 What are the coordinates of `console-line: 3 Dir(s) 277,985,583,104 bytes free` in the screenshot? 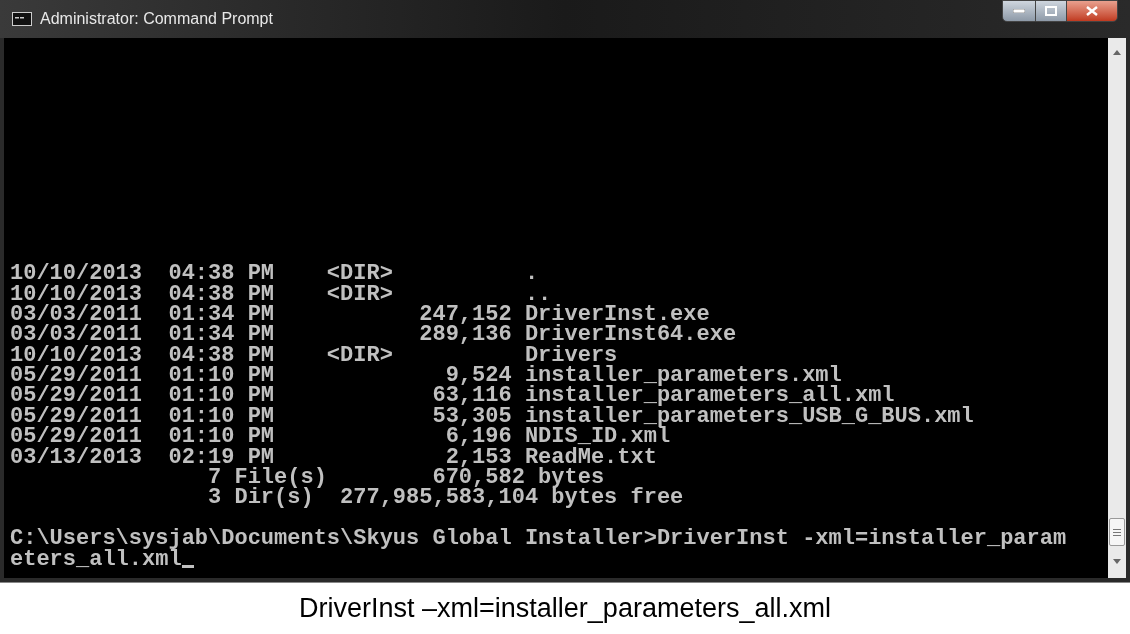 It's located at (445, 498).